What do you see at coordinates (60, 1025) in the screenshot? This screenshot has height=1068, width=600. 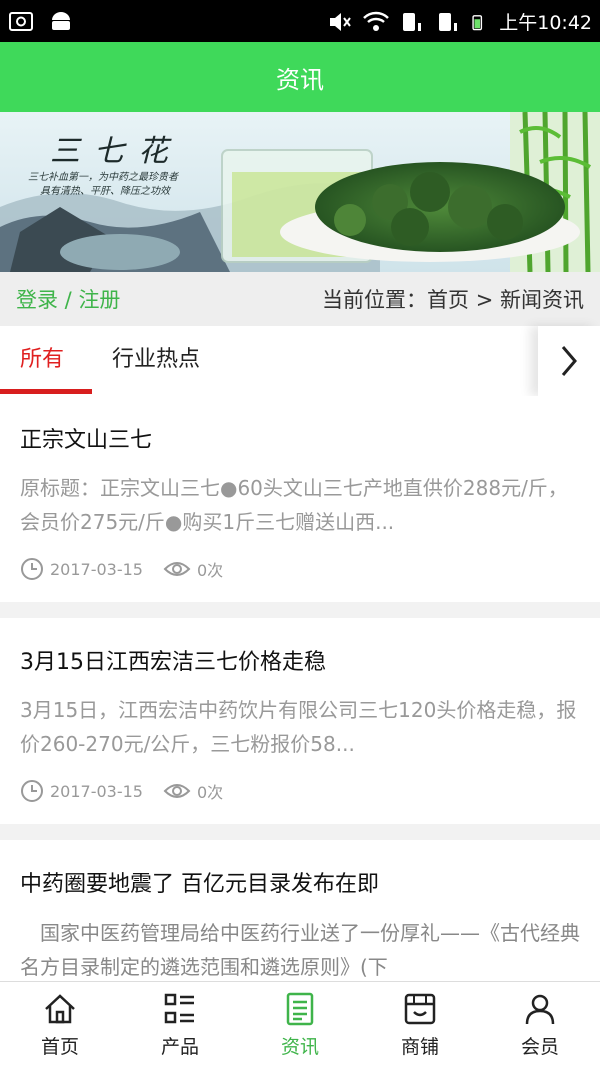 I see `tabbar-item-home: 首页` at bounding box center [60, 1025].